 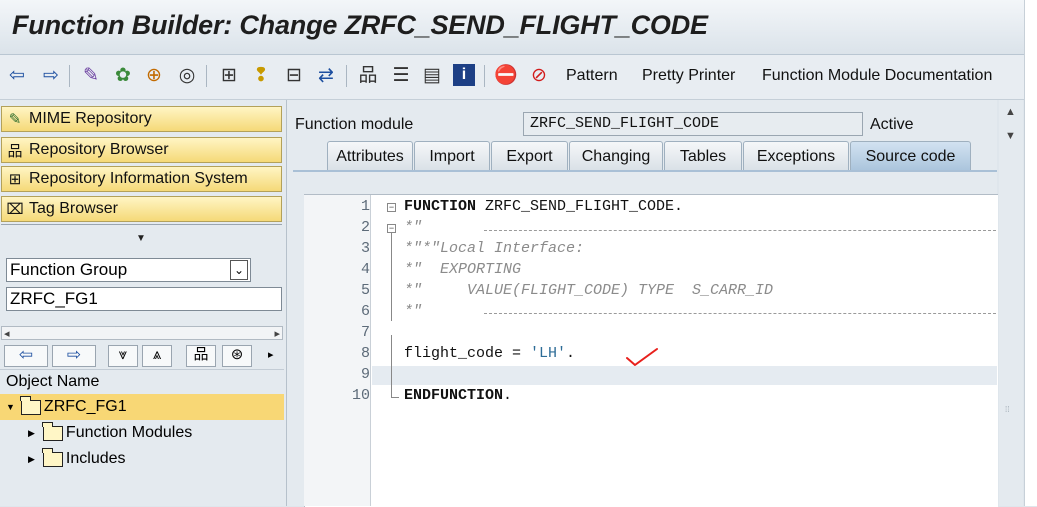 I want to click on tab-import: Import, so click(x=452, y=156).